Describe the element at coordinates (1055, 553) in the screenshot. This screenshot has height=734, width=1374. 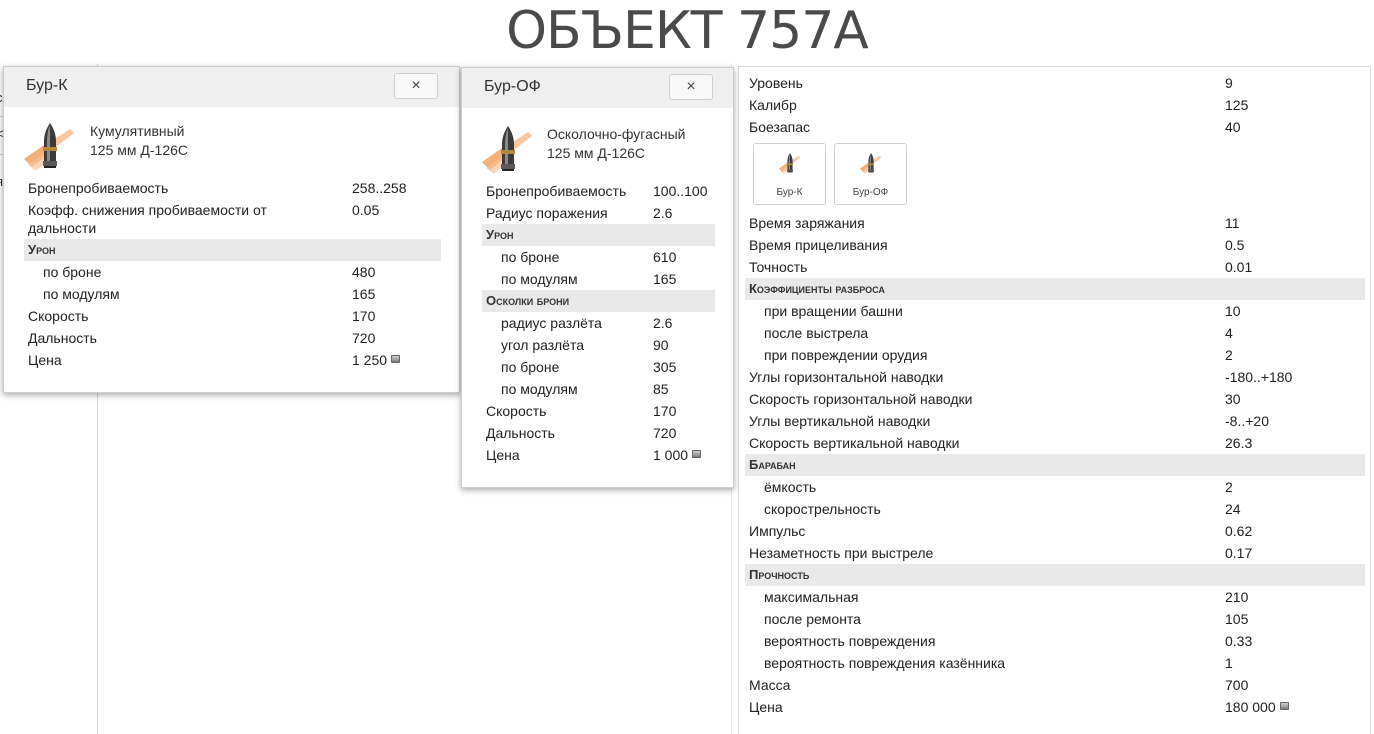
I see `stat-row: Незаметность при выстреле 0.17` at that location.